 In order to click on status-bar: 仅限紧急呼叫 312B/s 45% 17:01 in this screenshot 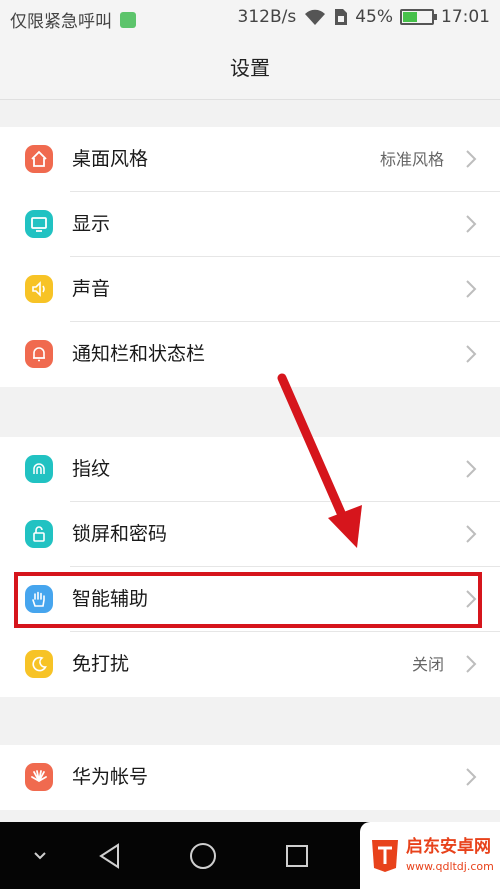, I will do `click(250, 18)`.